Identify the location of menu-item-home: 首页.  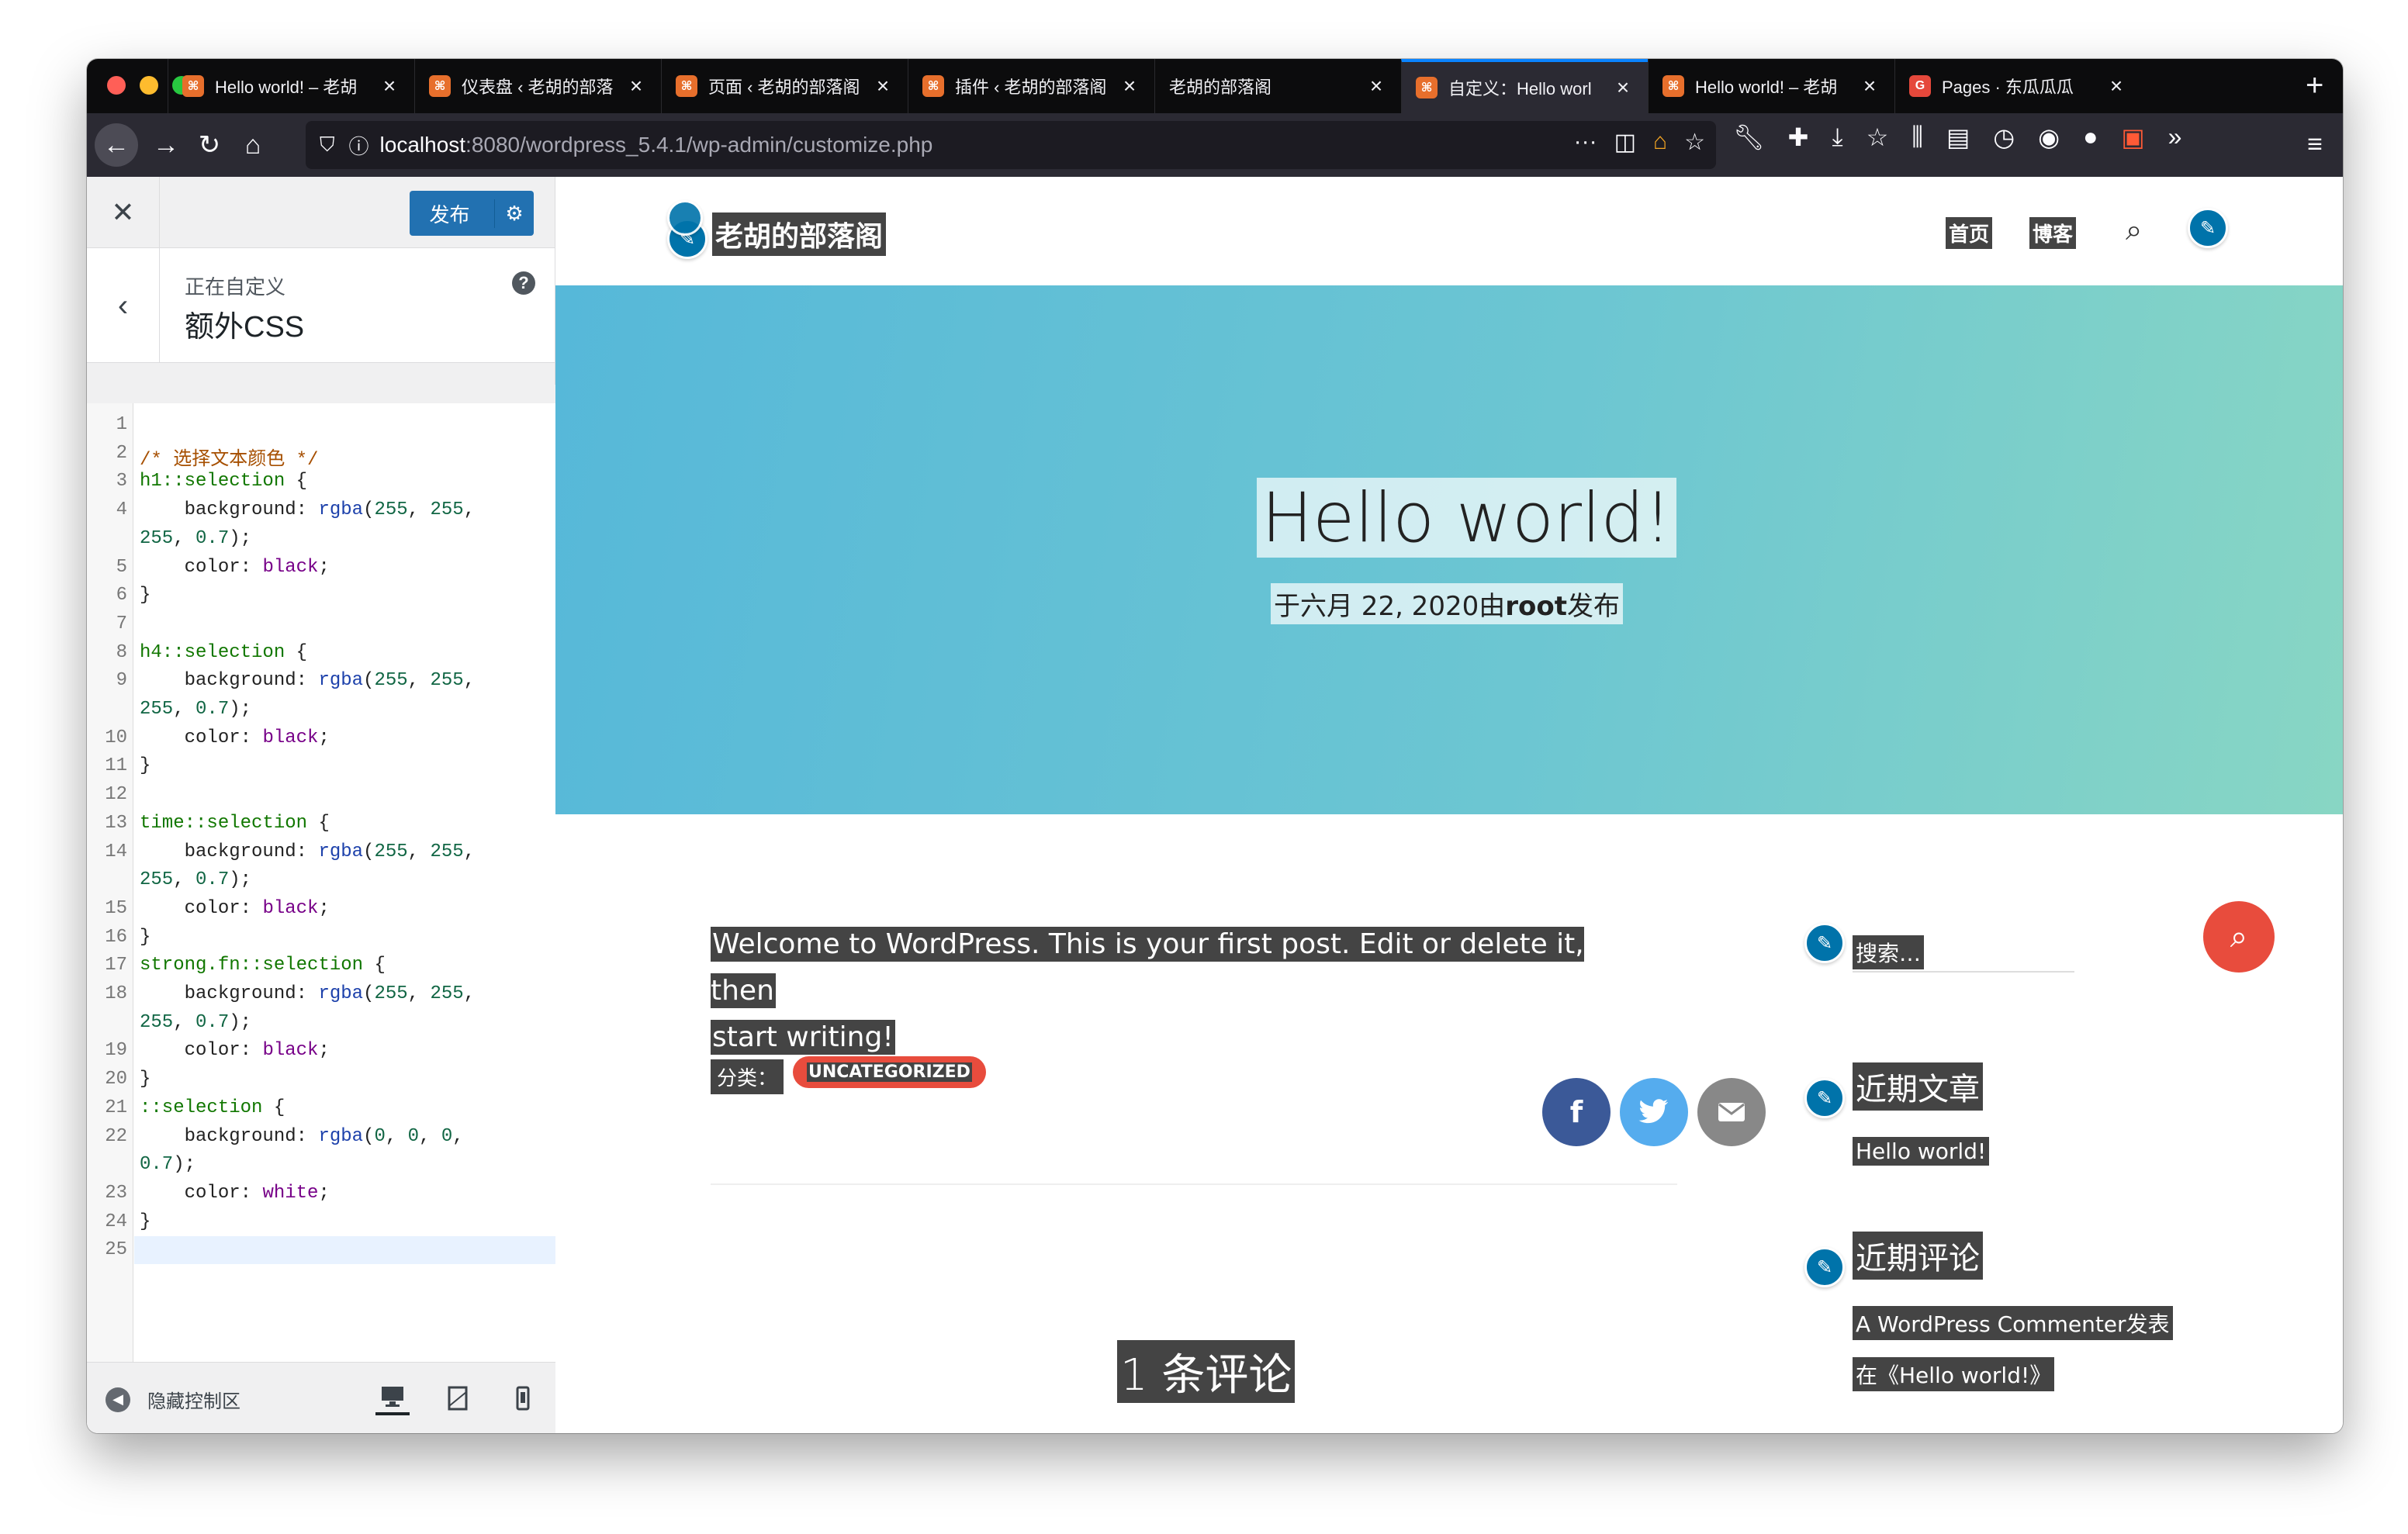
(1969, 233).